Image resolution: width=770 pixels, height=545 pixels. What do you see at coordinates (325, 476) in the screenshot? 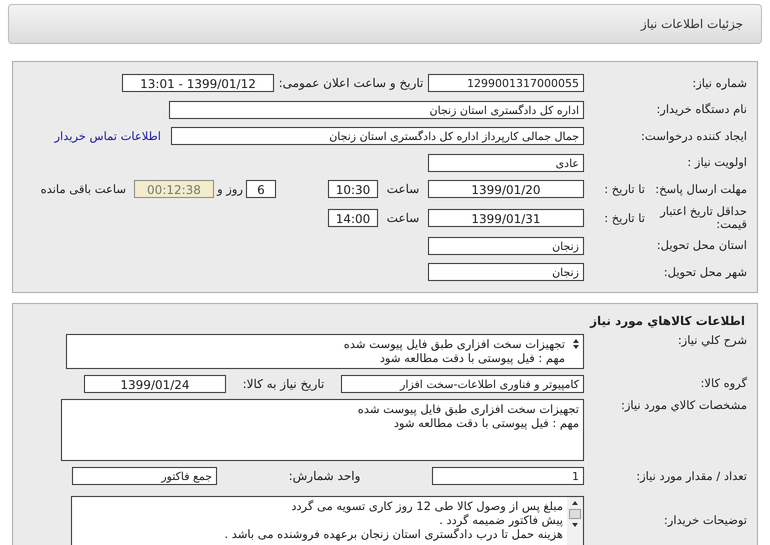
I see `field-label: واحد شمارش:` at bounding box center [325, 476].